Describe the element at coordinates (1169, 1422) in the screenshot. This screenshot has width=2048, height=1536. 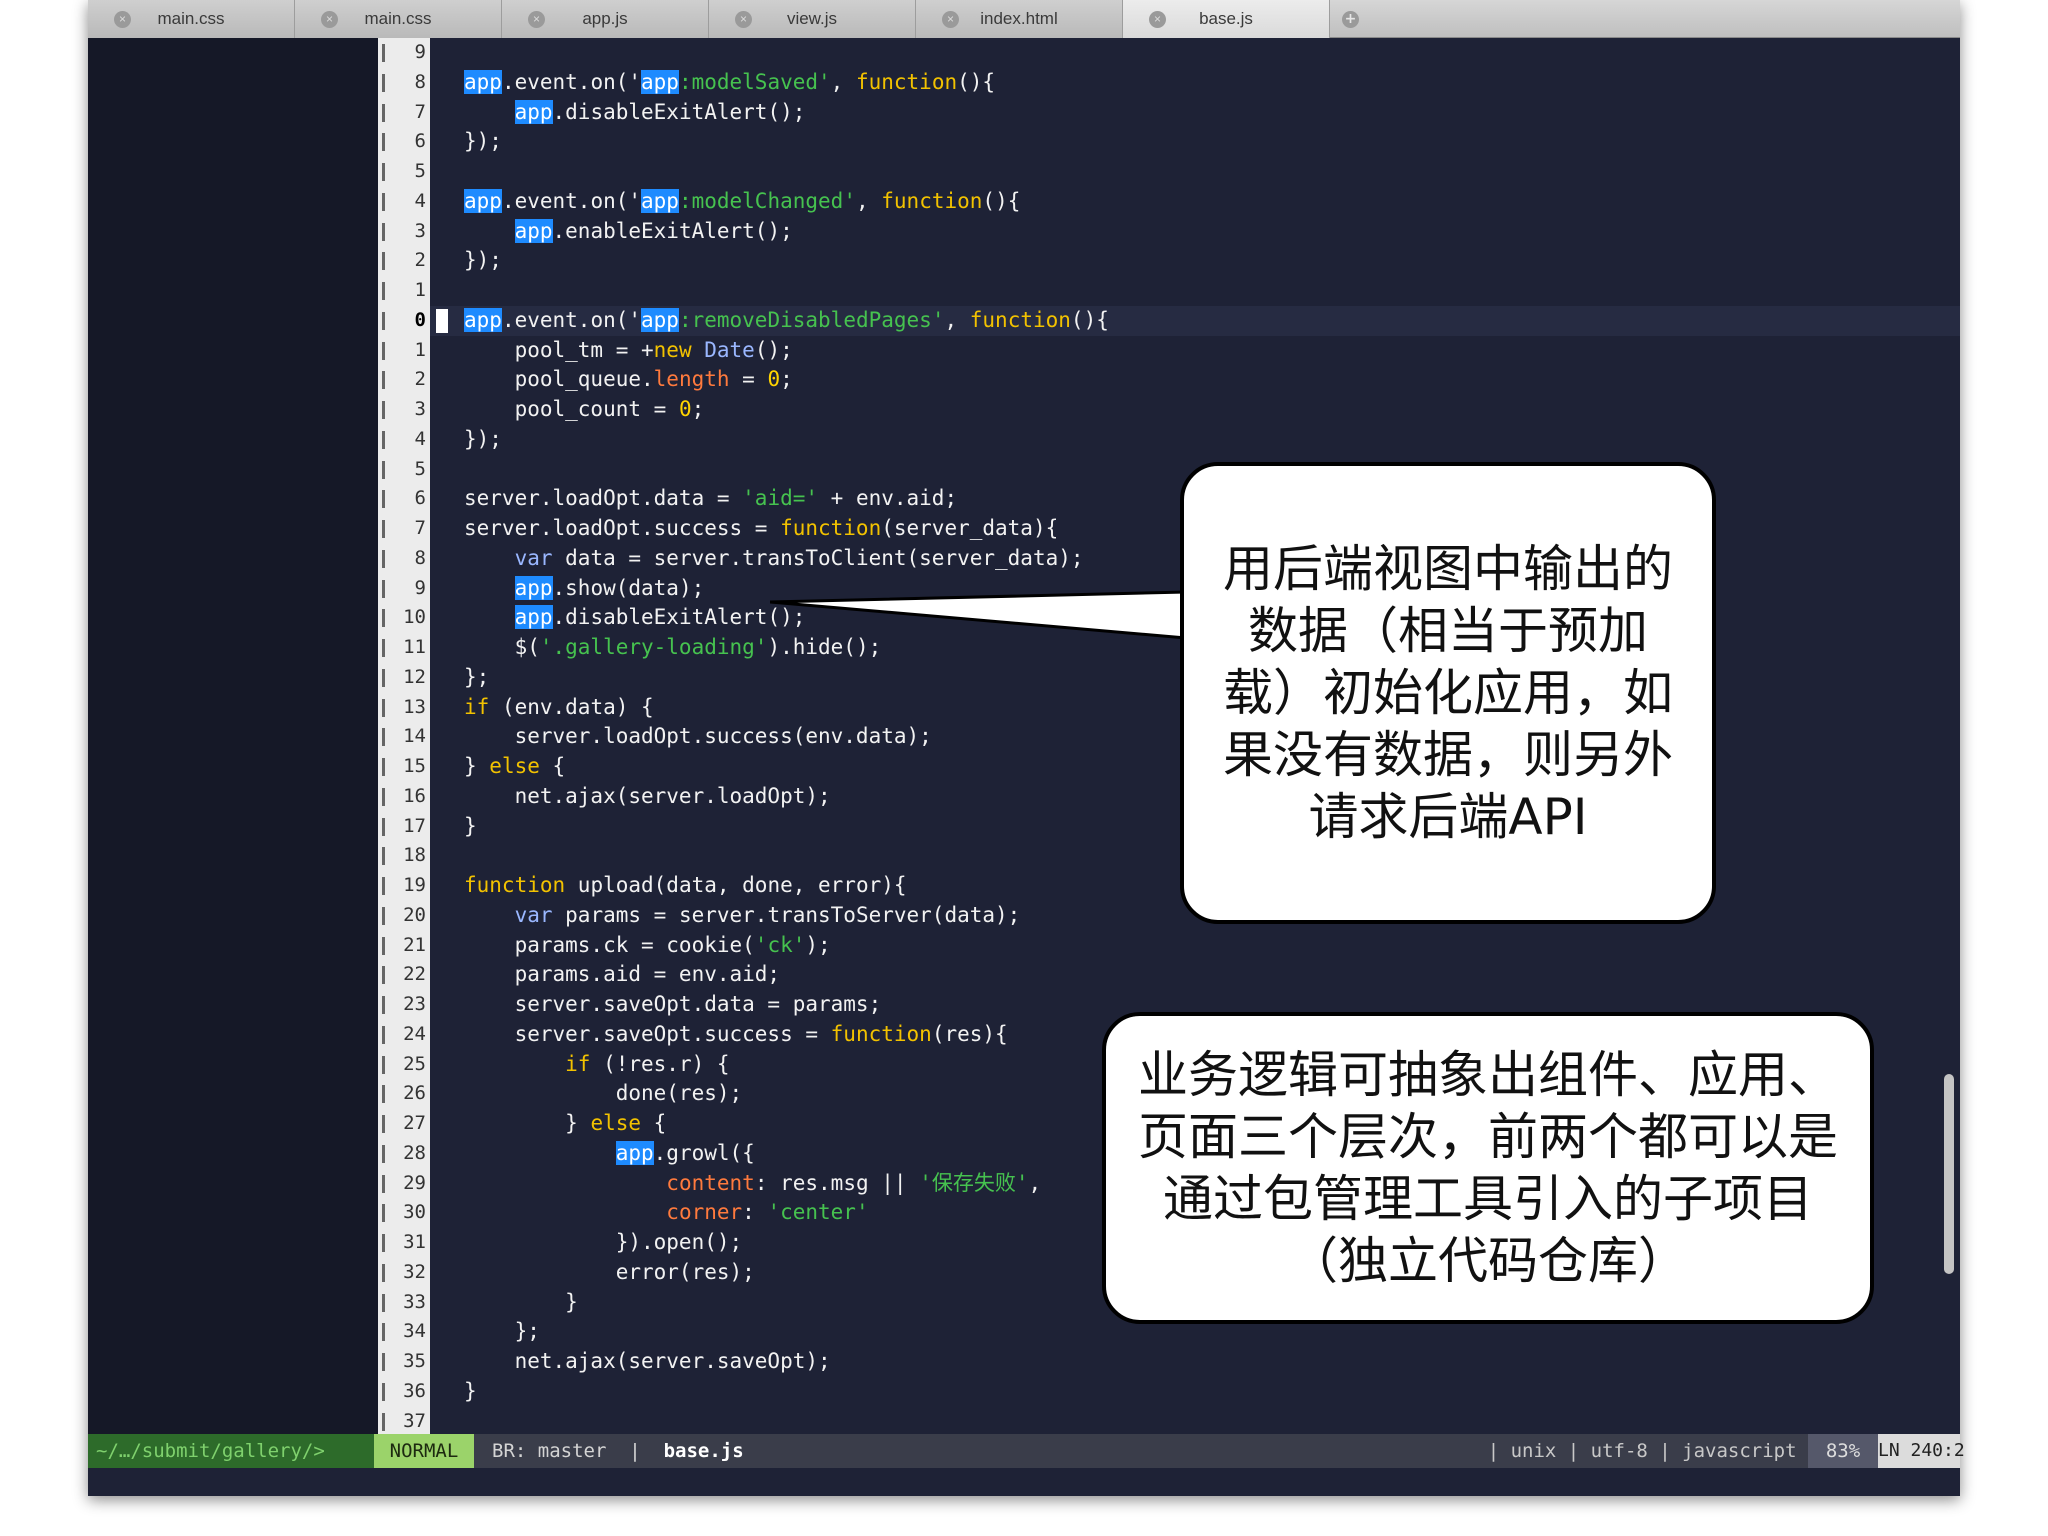
I see `code-line: 37` at that location.